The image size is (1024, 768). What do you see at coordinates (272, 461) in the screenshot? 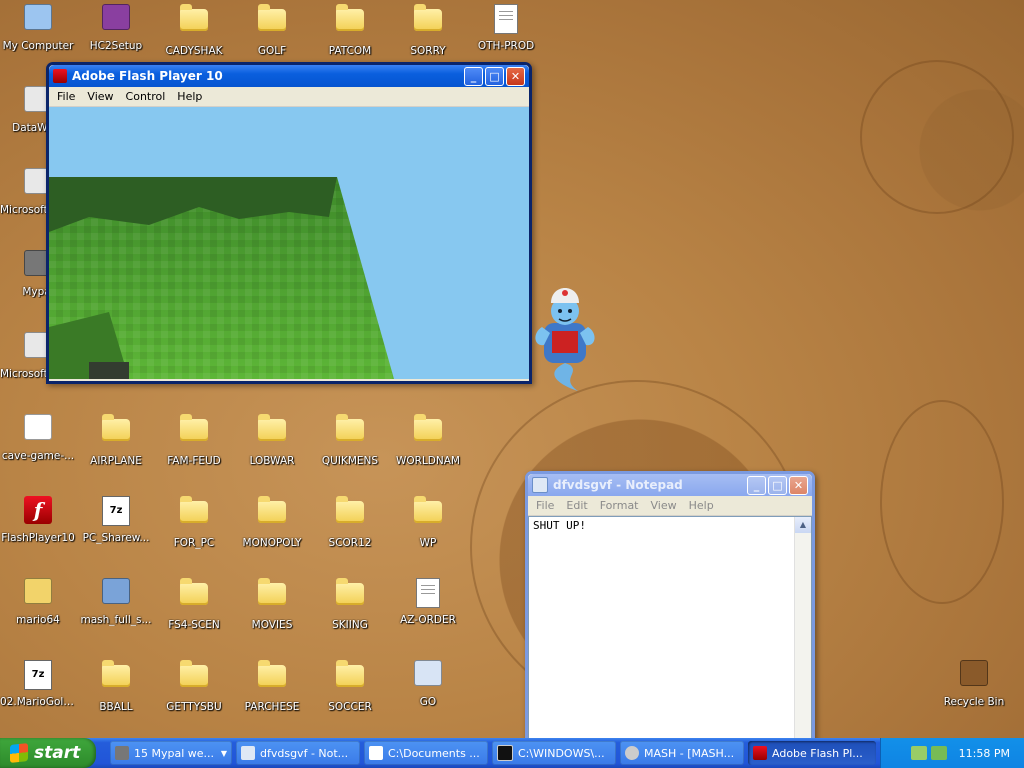
I see `desktop-icon-label: LOBWAR` at bounding box center [272, 461].